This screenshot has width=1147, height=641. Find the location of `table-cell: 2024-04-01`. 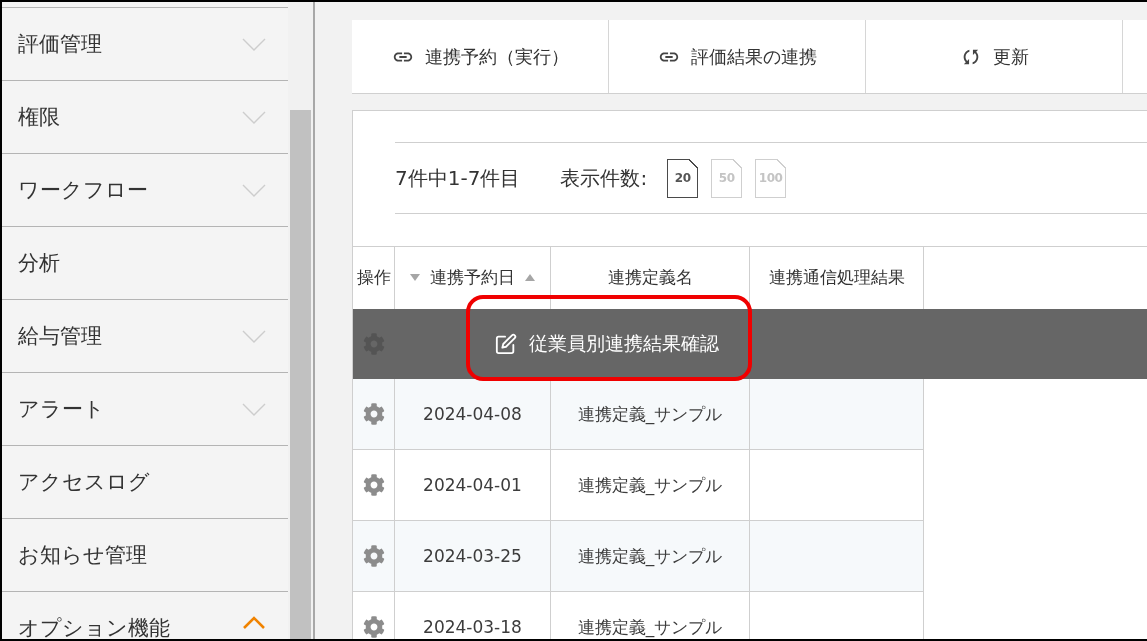

table-cell: 2024-04-01 is located at coordinates (473, 485).